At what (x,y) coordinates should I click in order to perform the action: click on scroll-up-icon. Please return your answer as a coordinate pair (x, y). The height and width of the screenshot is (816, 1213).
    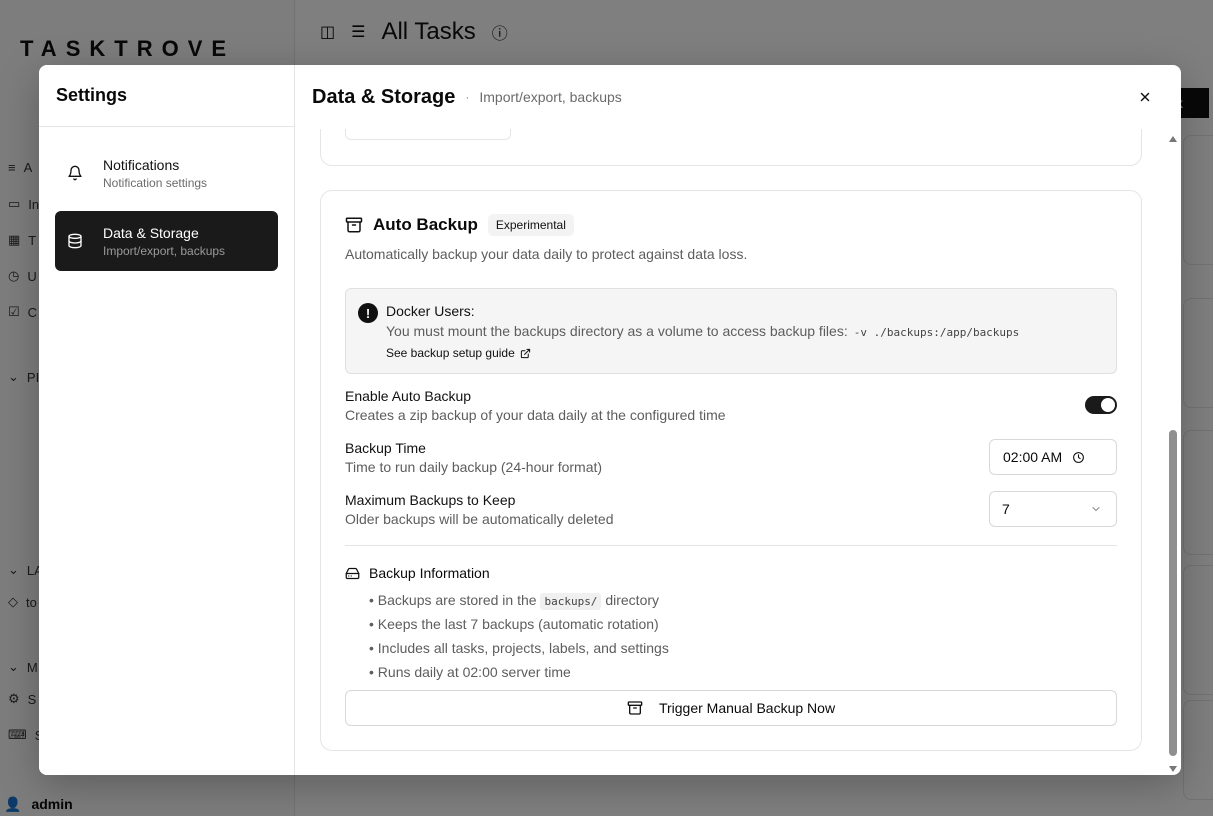
    Looking at the image, I should click on (1173, 139).